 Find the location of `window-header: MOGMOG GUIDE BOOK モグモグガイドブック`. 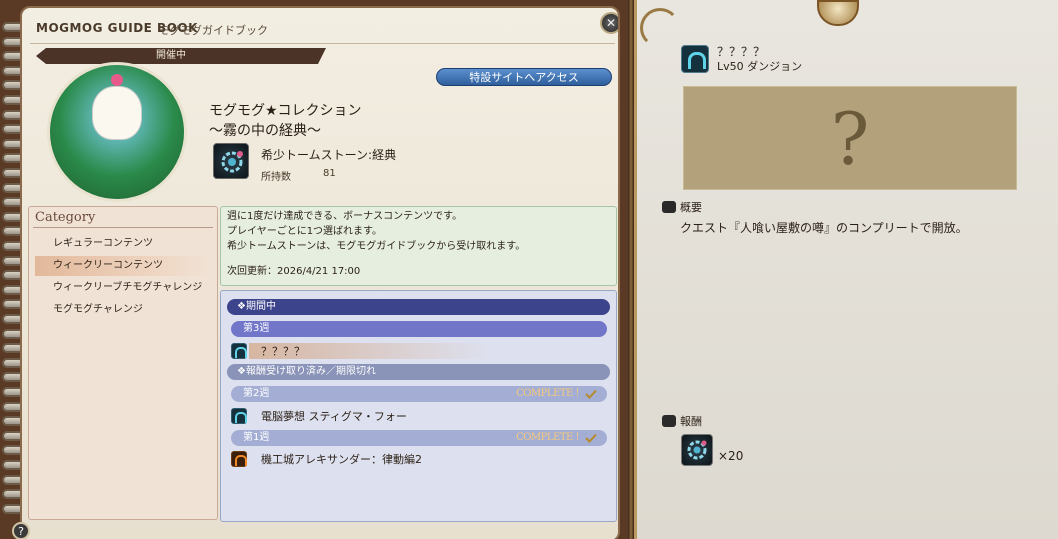

window-header: MOGMOG GUIDE BOOK モグモグガイドブック is located at coordinates (322, 28).